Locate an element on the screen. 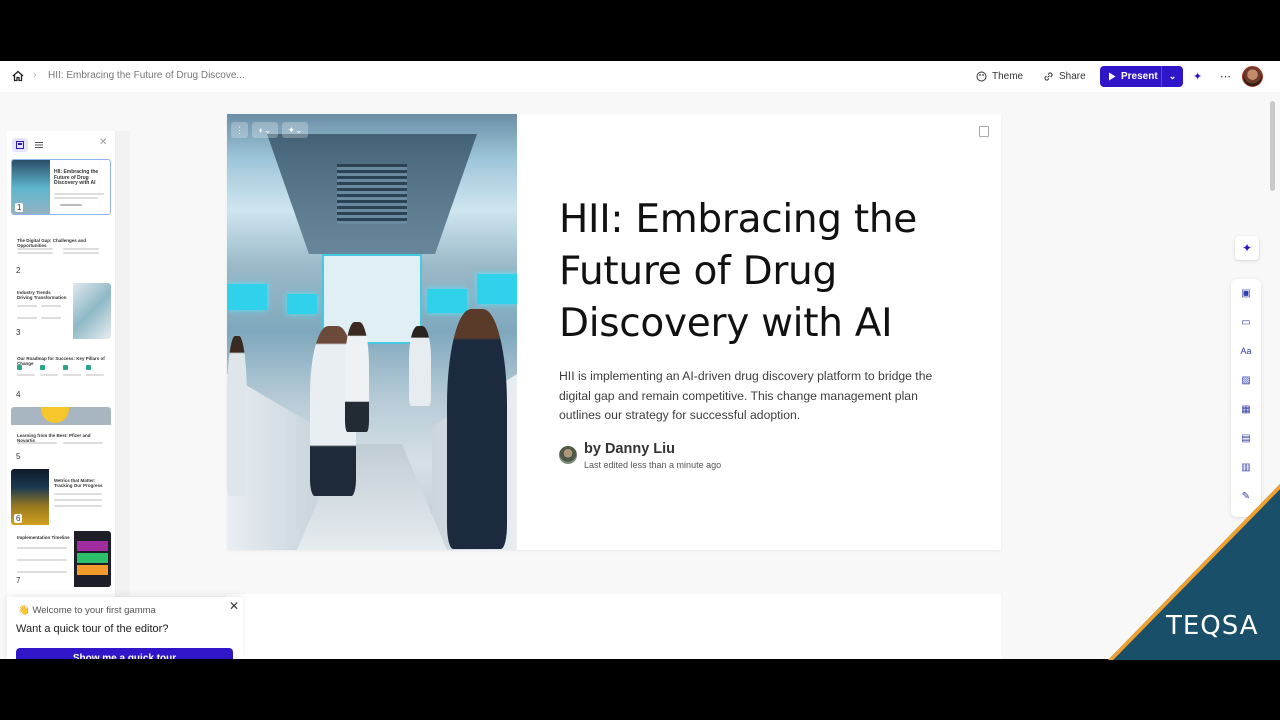  start-tour-button: Show me a quick tour is located at coordinates (124, 653).